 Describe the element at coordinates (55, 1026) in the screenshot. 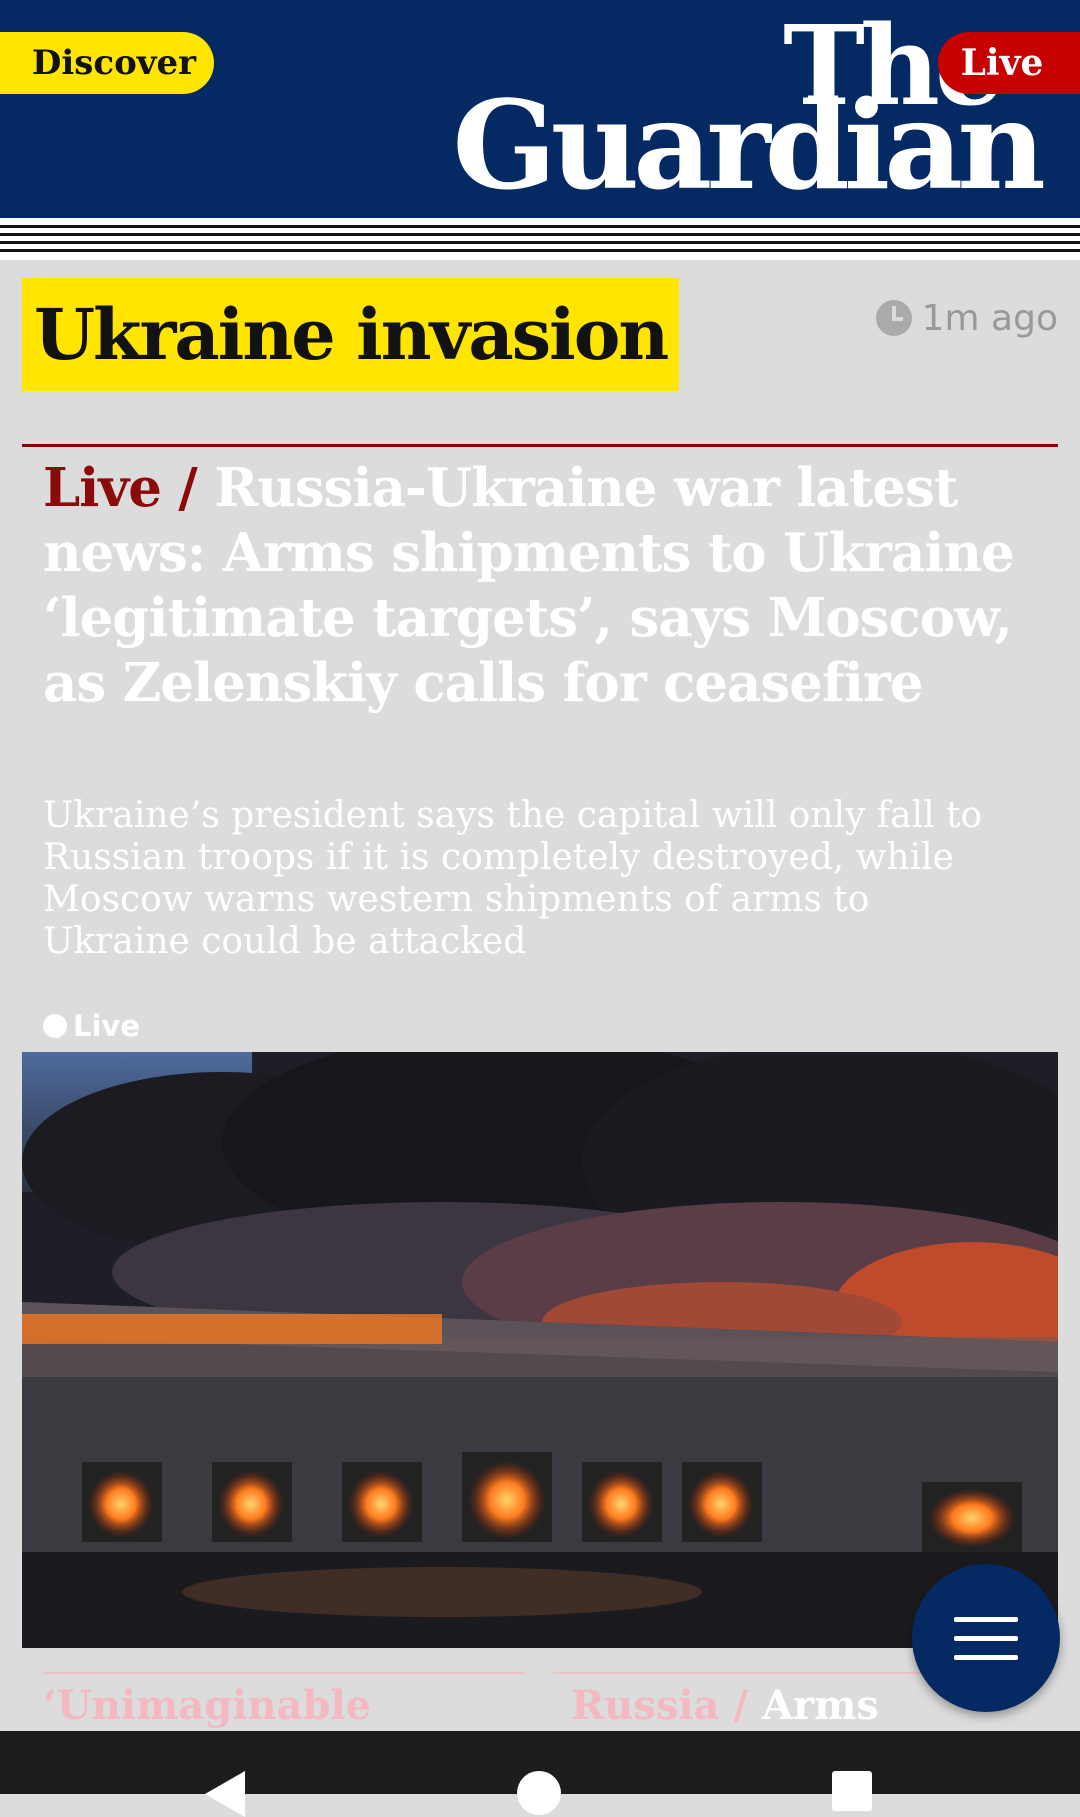

I see `live-dot-icon` at that location.